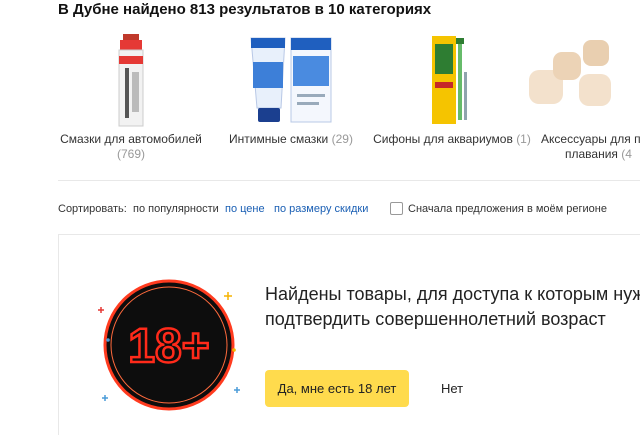 The width and height of the screenshot is (640, 435). What do you see at coordinates (342, 139) in the screenshot?
I see `category-count: (29)` at bounding box center [342, 139].